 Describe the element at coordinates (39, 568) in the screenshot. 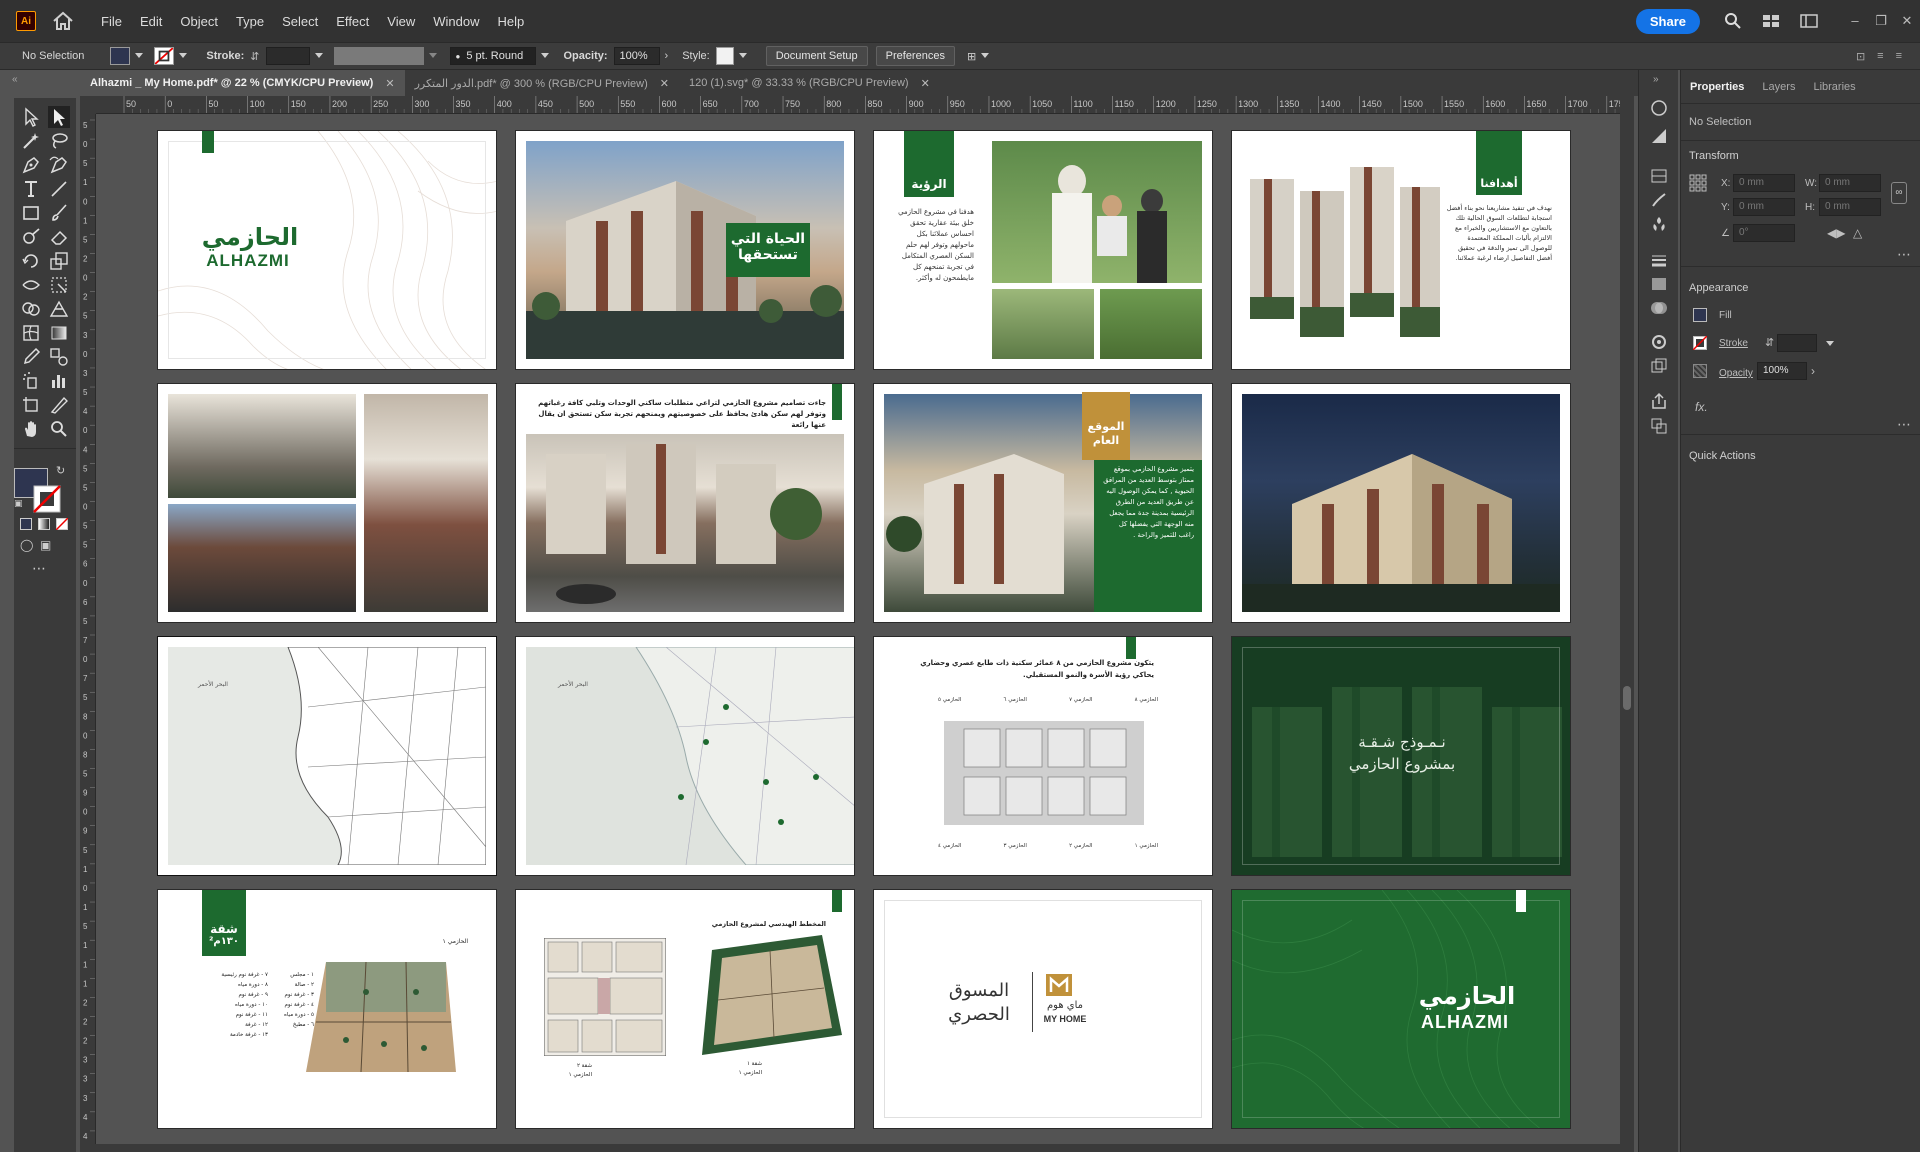

I see `more-tools-icon: ⋯` at that location.